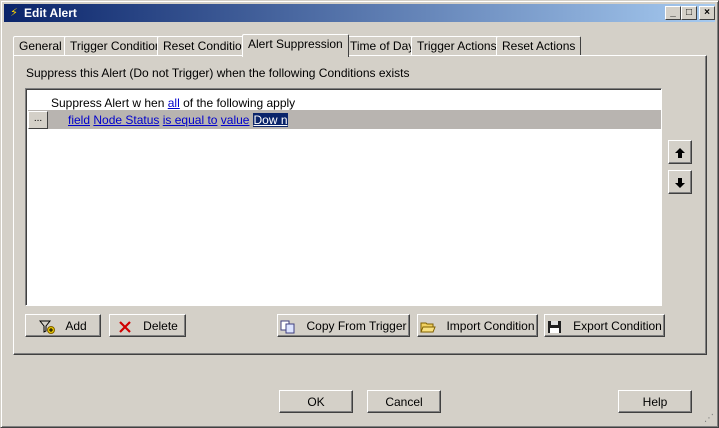 This screenshot has width=719, height=428. I want to click on tab-trigger-actions: Trigger Actions, so click(457, 46).